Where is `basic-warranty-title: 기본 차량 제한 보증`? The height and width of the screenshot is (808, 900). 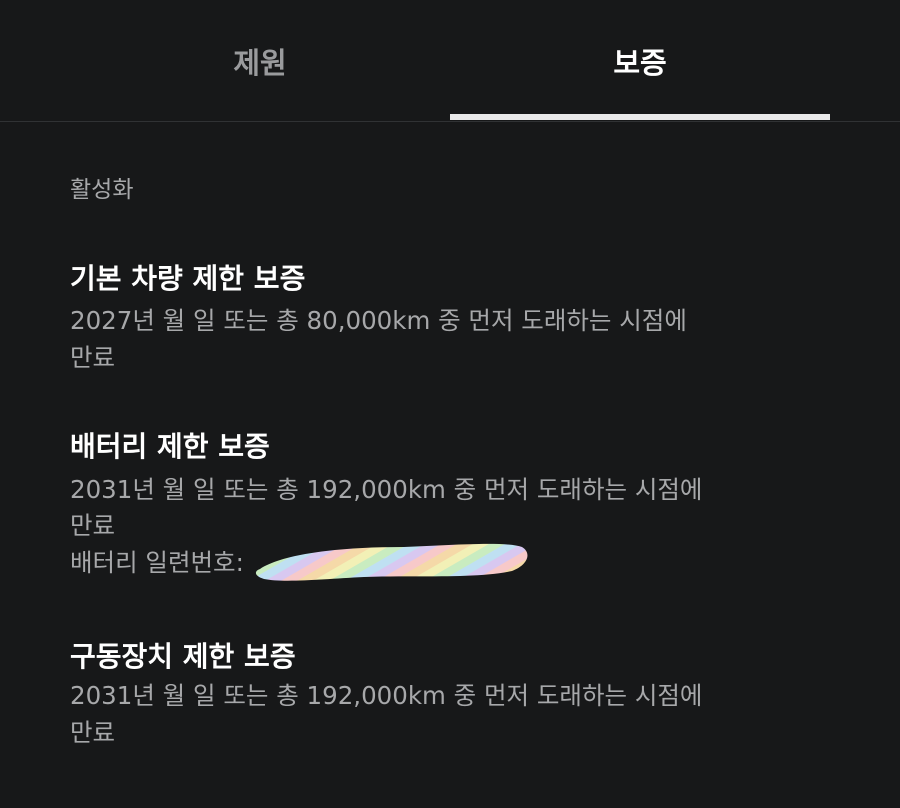 basic-warranty-title: 기본 차량 제한 보증 is located at coordinates (188, 278).